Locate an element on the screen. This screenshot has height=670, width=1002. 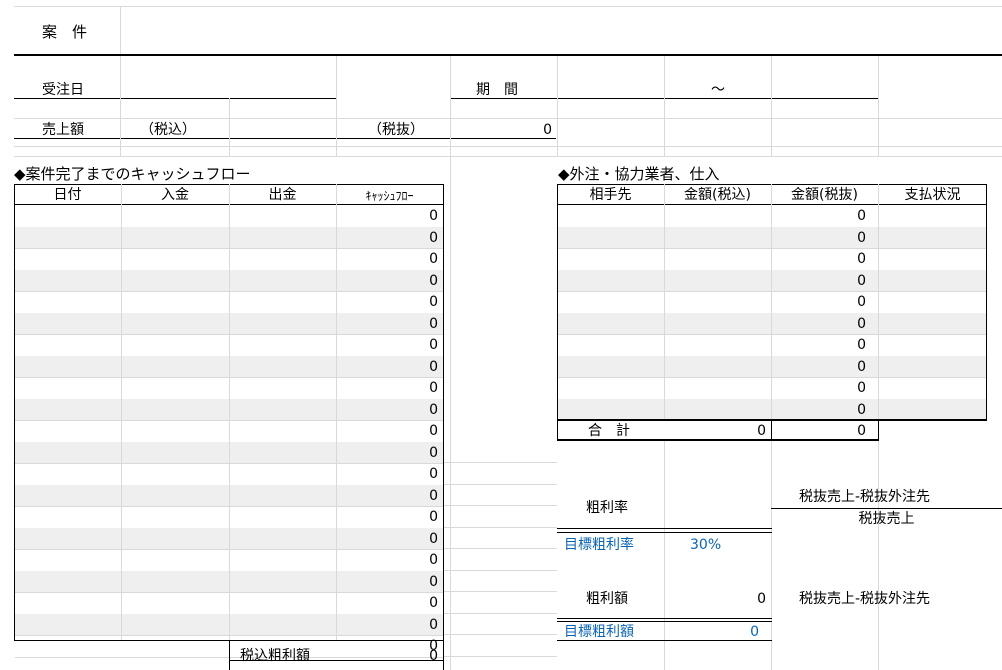
period-label: 期 間 is located at coordinates (497, 90).